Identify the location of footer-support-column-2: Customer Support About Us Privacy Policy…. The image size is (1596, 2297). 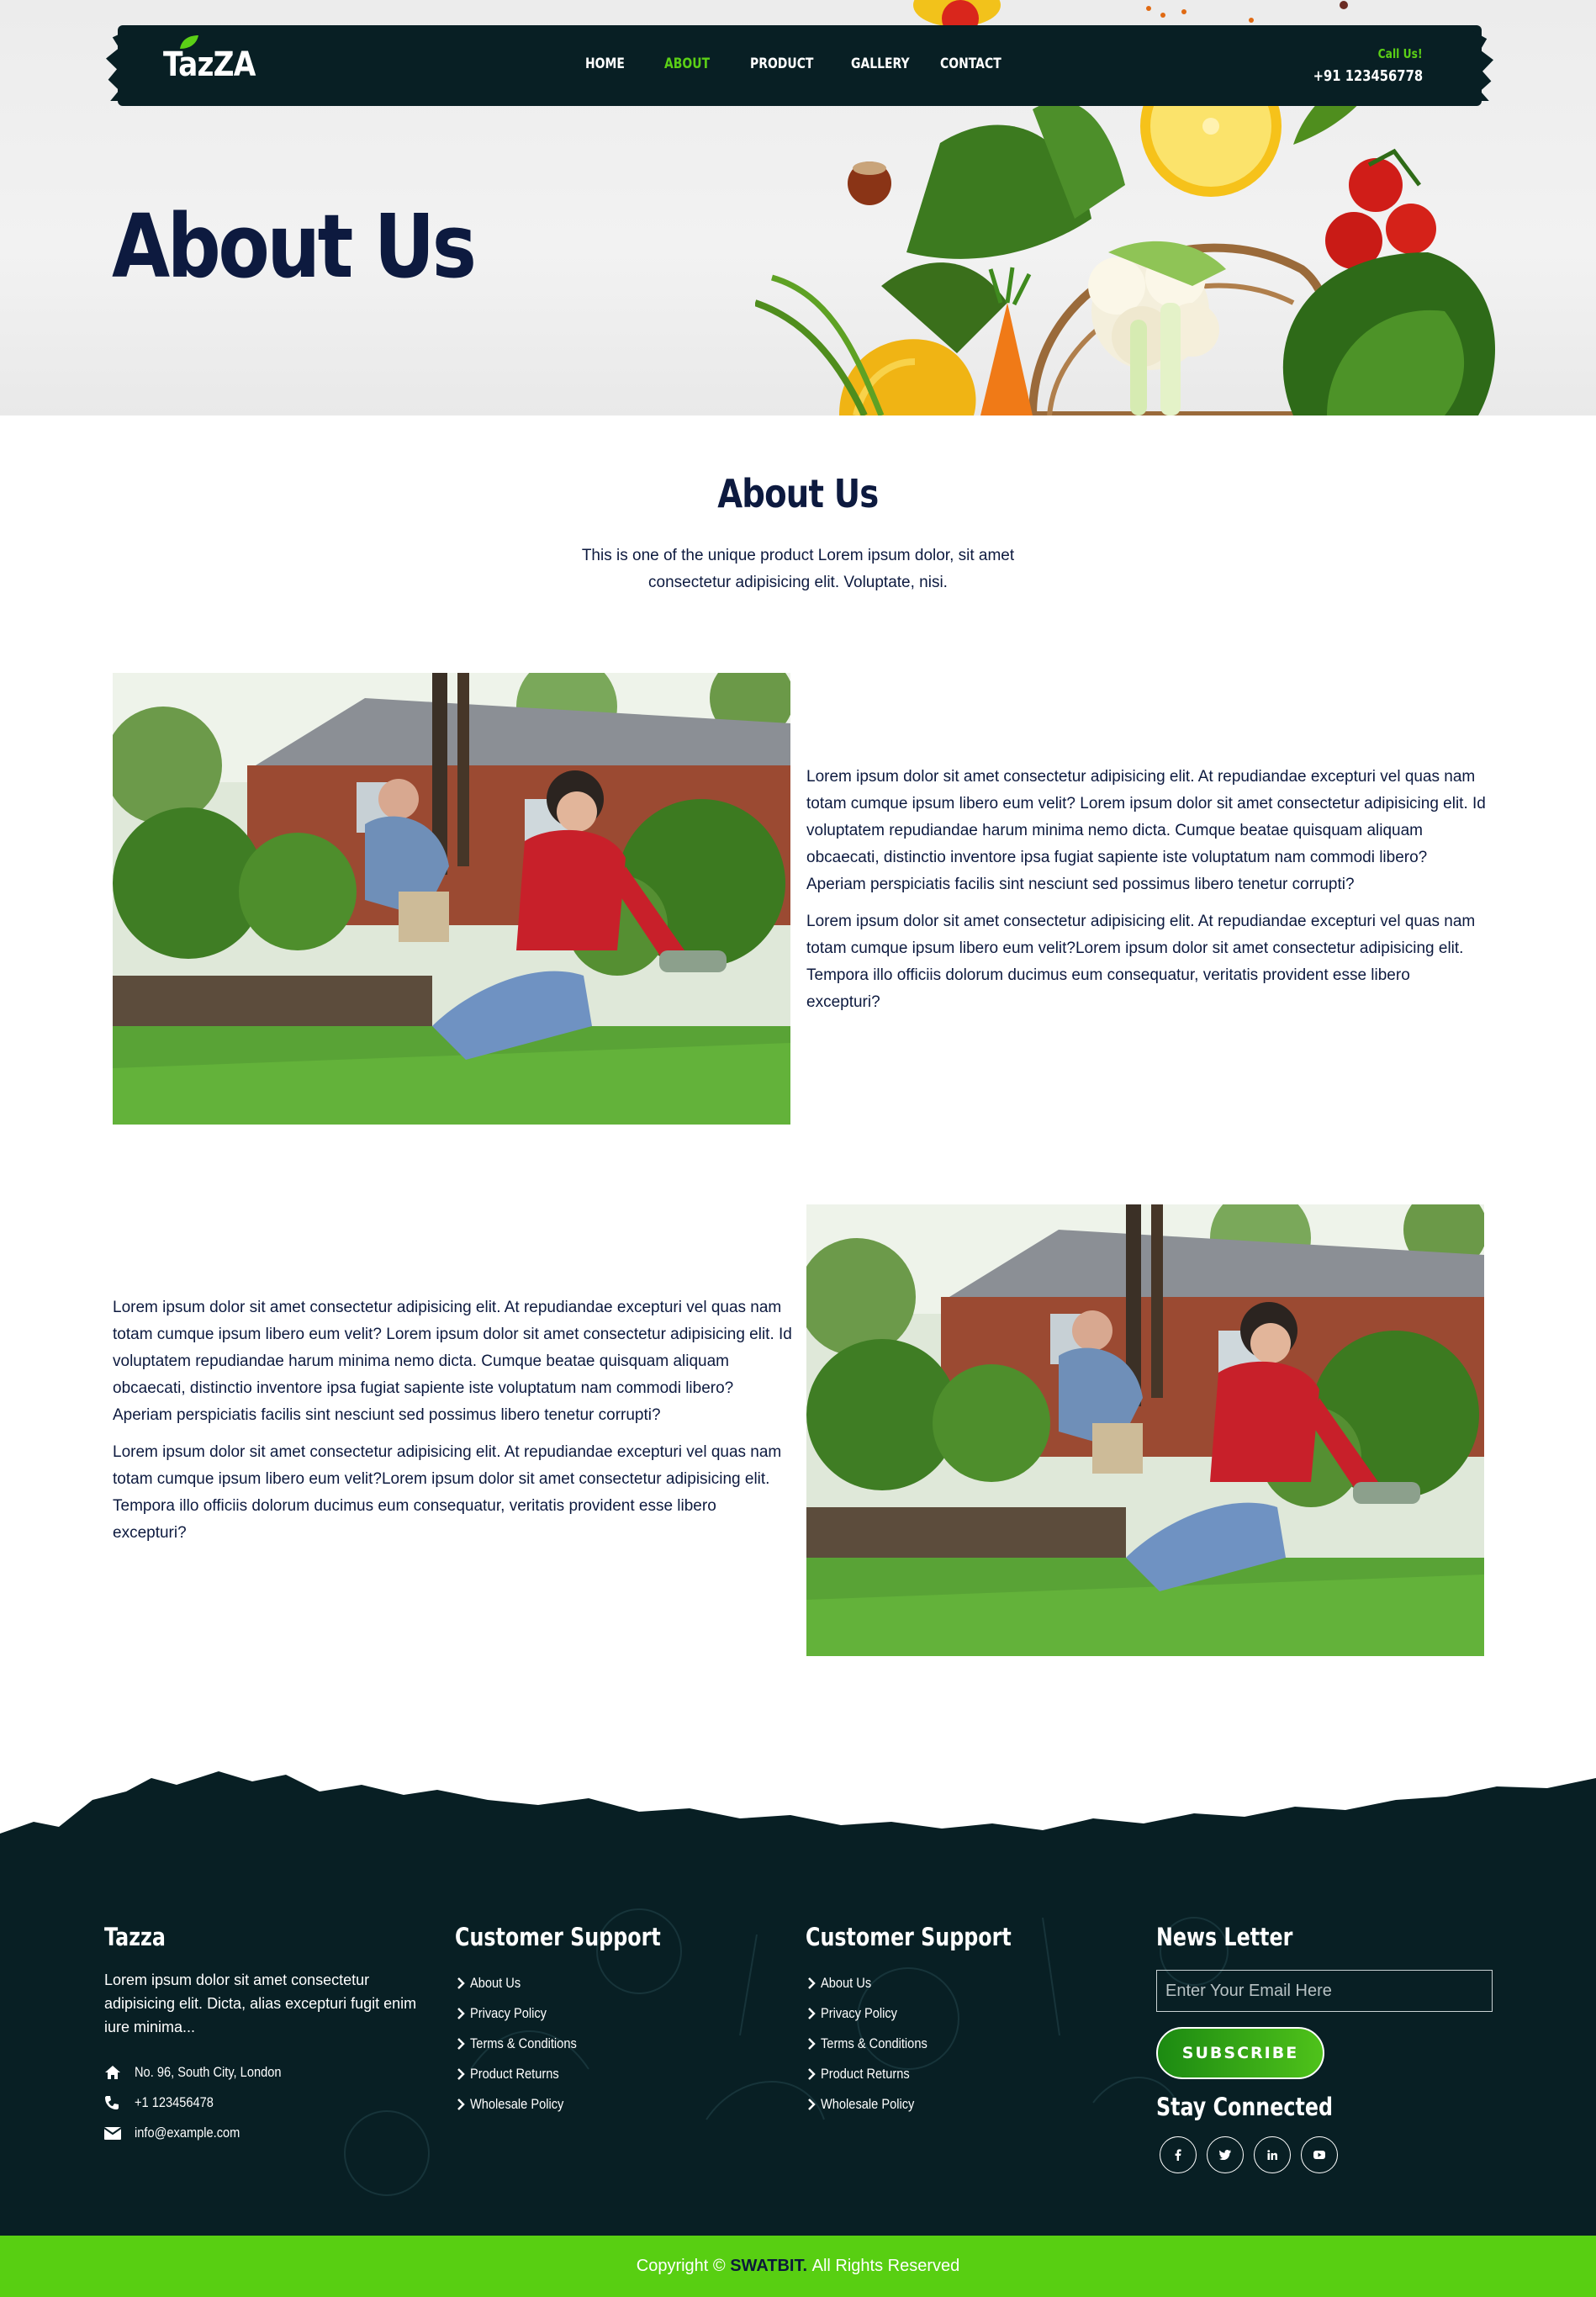
(957, 2022).